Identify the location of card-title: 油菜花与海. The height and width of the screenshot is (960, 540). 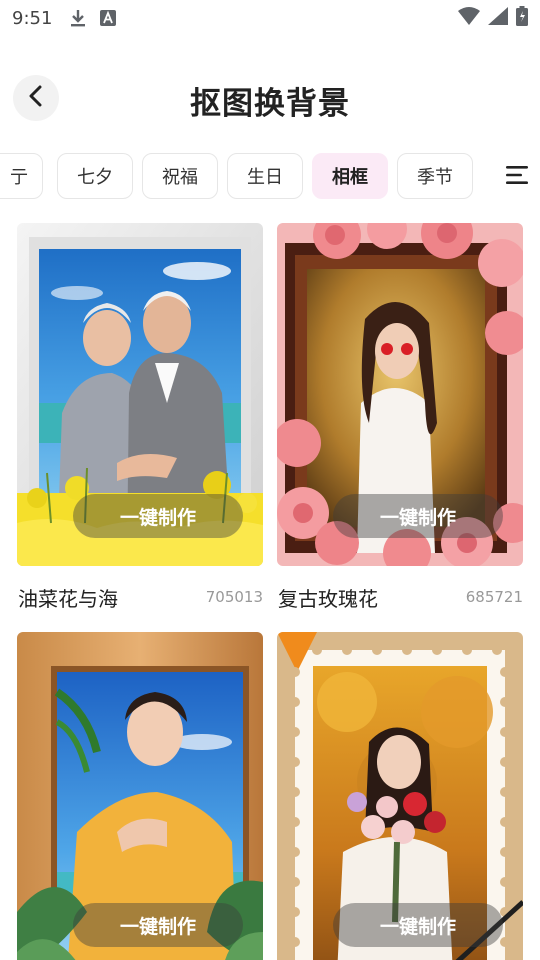
(68, 599).